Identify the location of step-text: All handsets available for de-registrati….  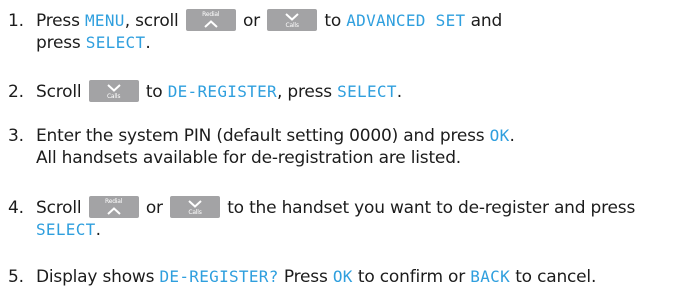
(248, 158).